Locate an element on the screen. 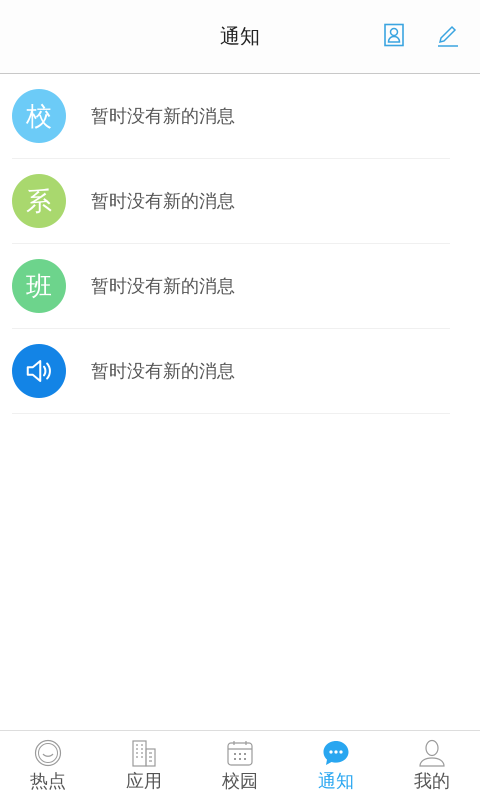 The height and width of the screenshot is (800, 480). nav-tab: 热点 is located at coordinates (48, 765).